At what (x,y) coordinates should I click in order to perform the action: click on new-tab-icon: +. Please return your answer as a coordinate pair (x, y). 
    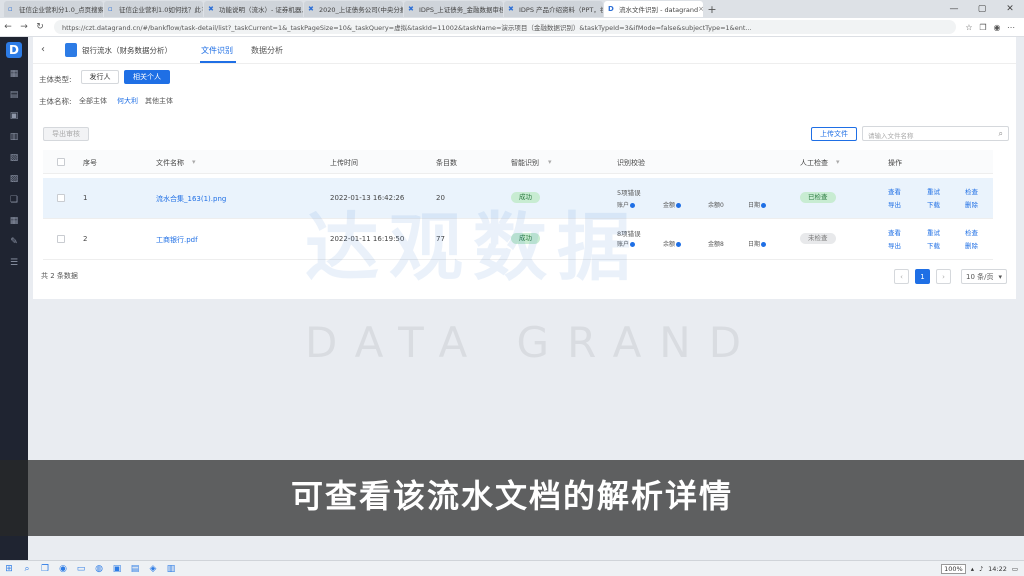
    Looking at the image, I should click on (712, 9).